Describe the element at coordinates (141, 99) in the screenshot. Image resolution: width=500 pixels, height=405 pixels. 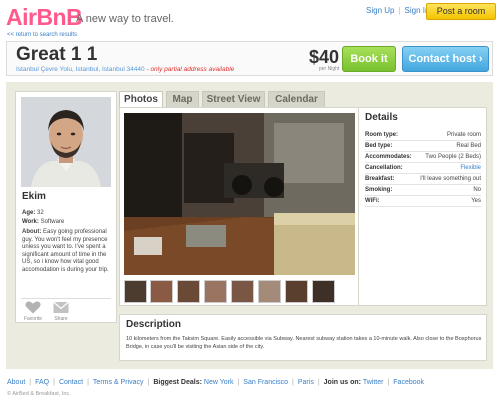
I see `tab-photos: Photos` at that location.